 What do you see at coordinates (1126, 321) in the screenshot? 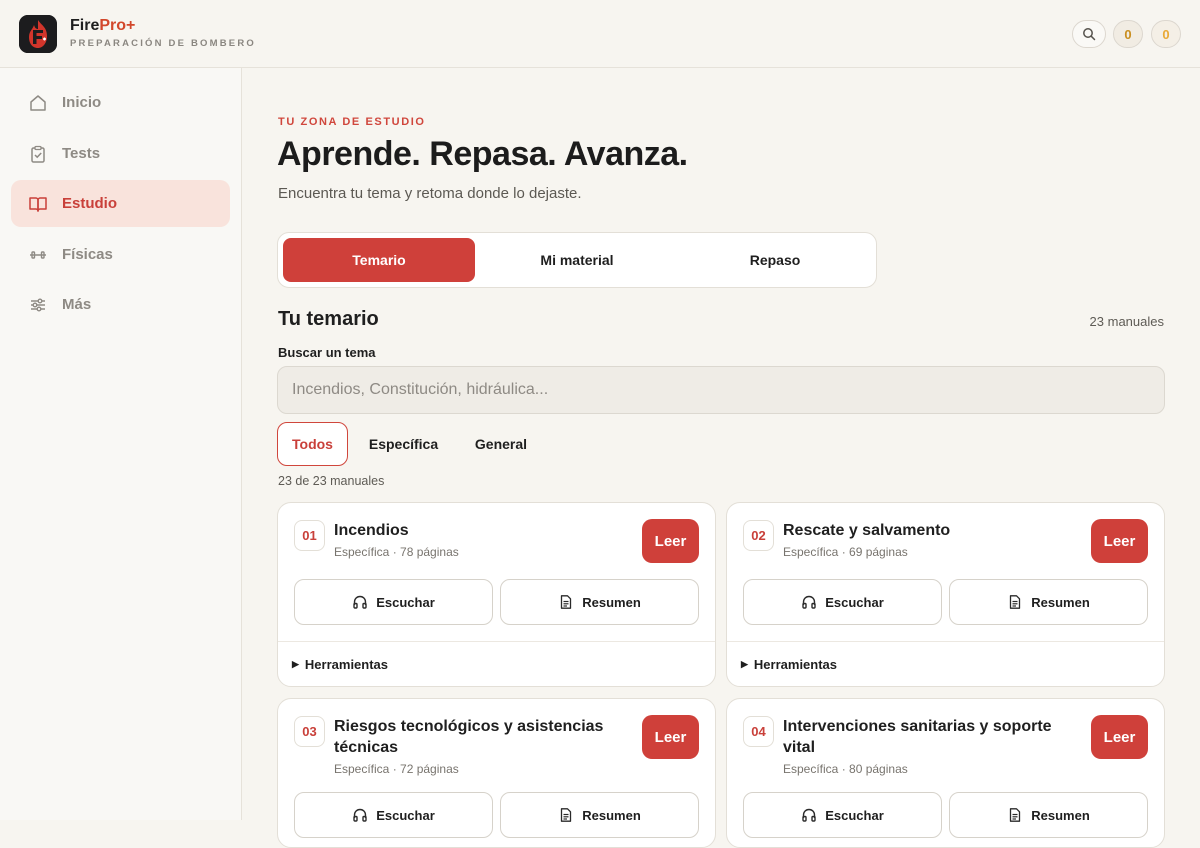
I see `section-count: 23 manuales` at bounding box center [1126, 321].